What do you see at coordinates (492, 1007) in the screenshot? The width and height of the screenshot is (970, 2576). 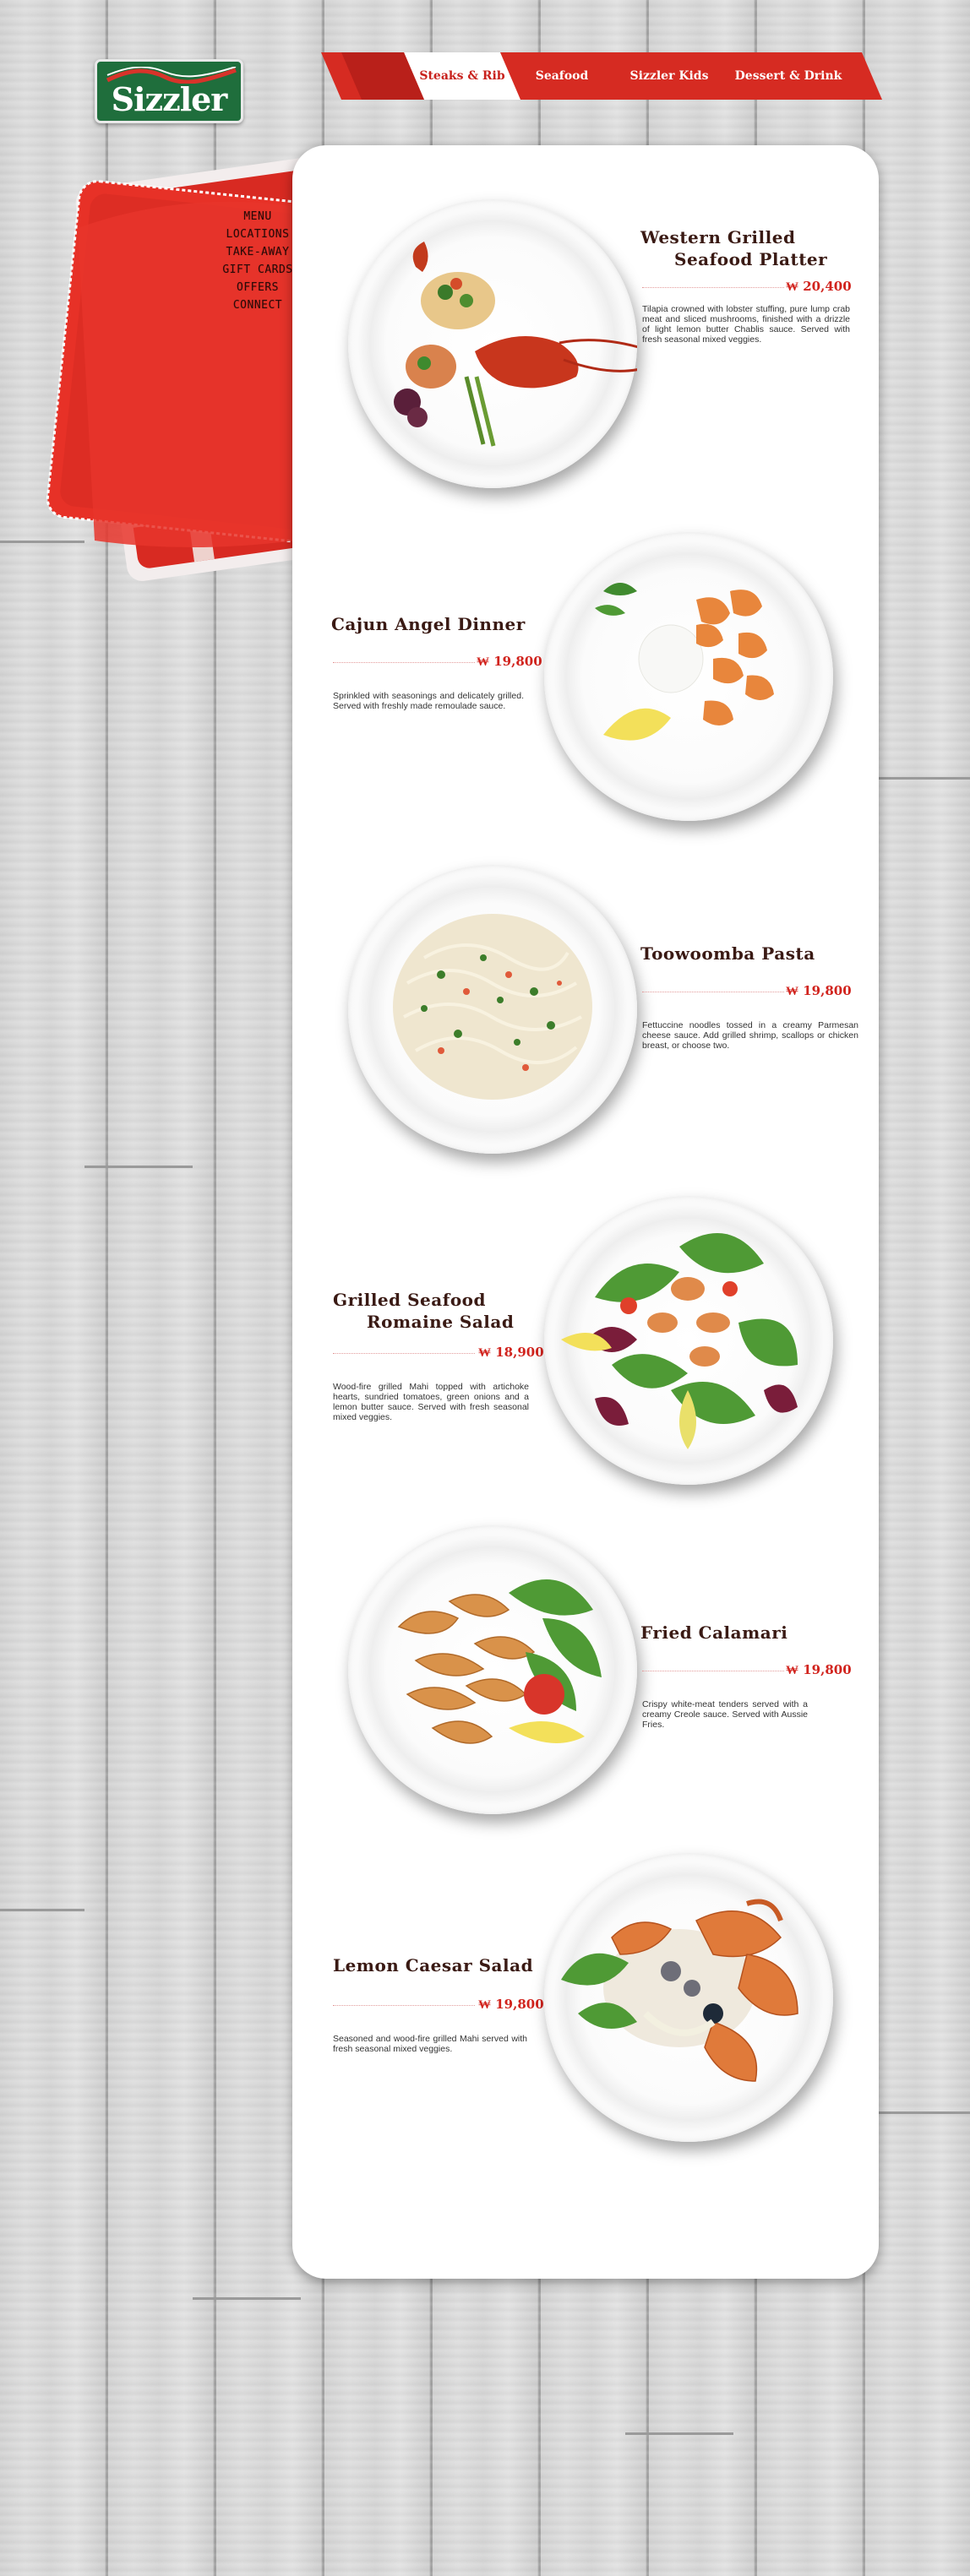 I see `pasta-icon` at bounding box center [492, 1007].